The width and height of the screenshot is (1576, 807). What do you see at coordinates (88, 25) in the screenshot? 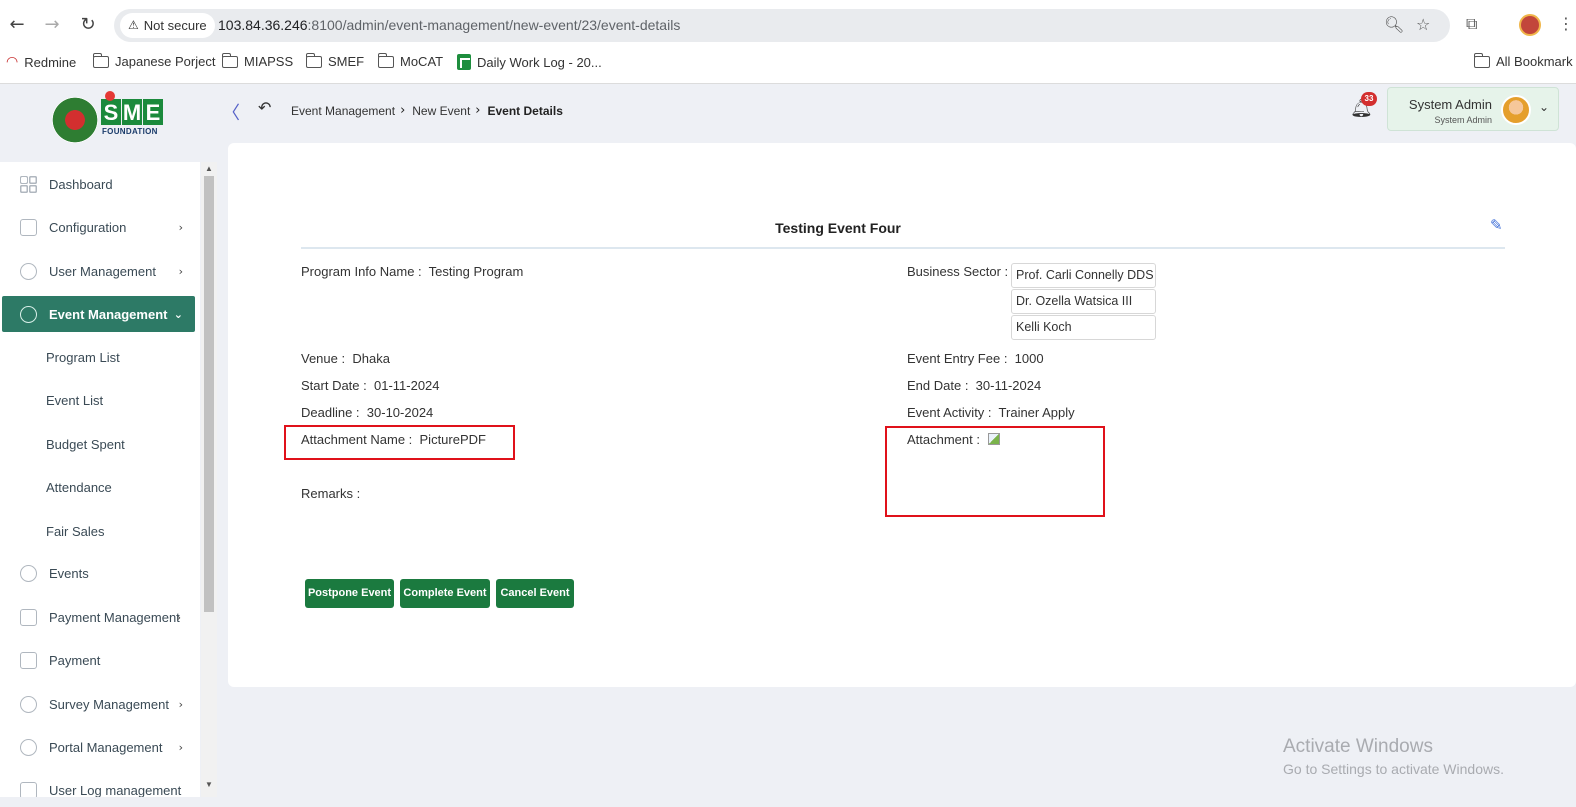
I see `reload-icon: ↻` at bounding box center [88, 25].